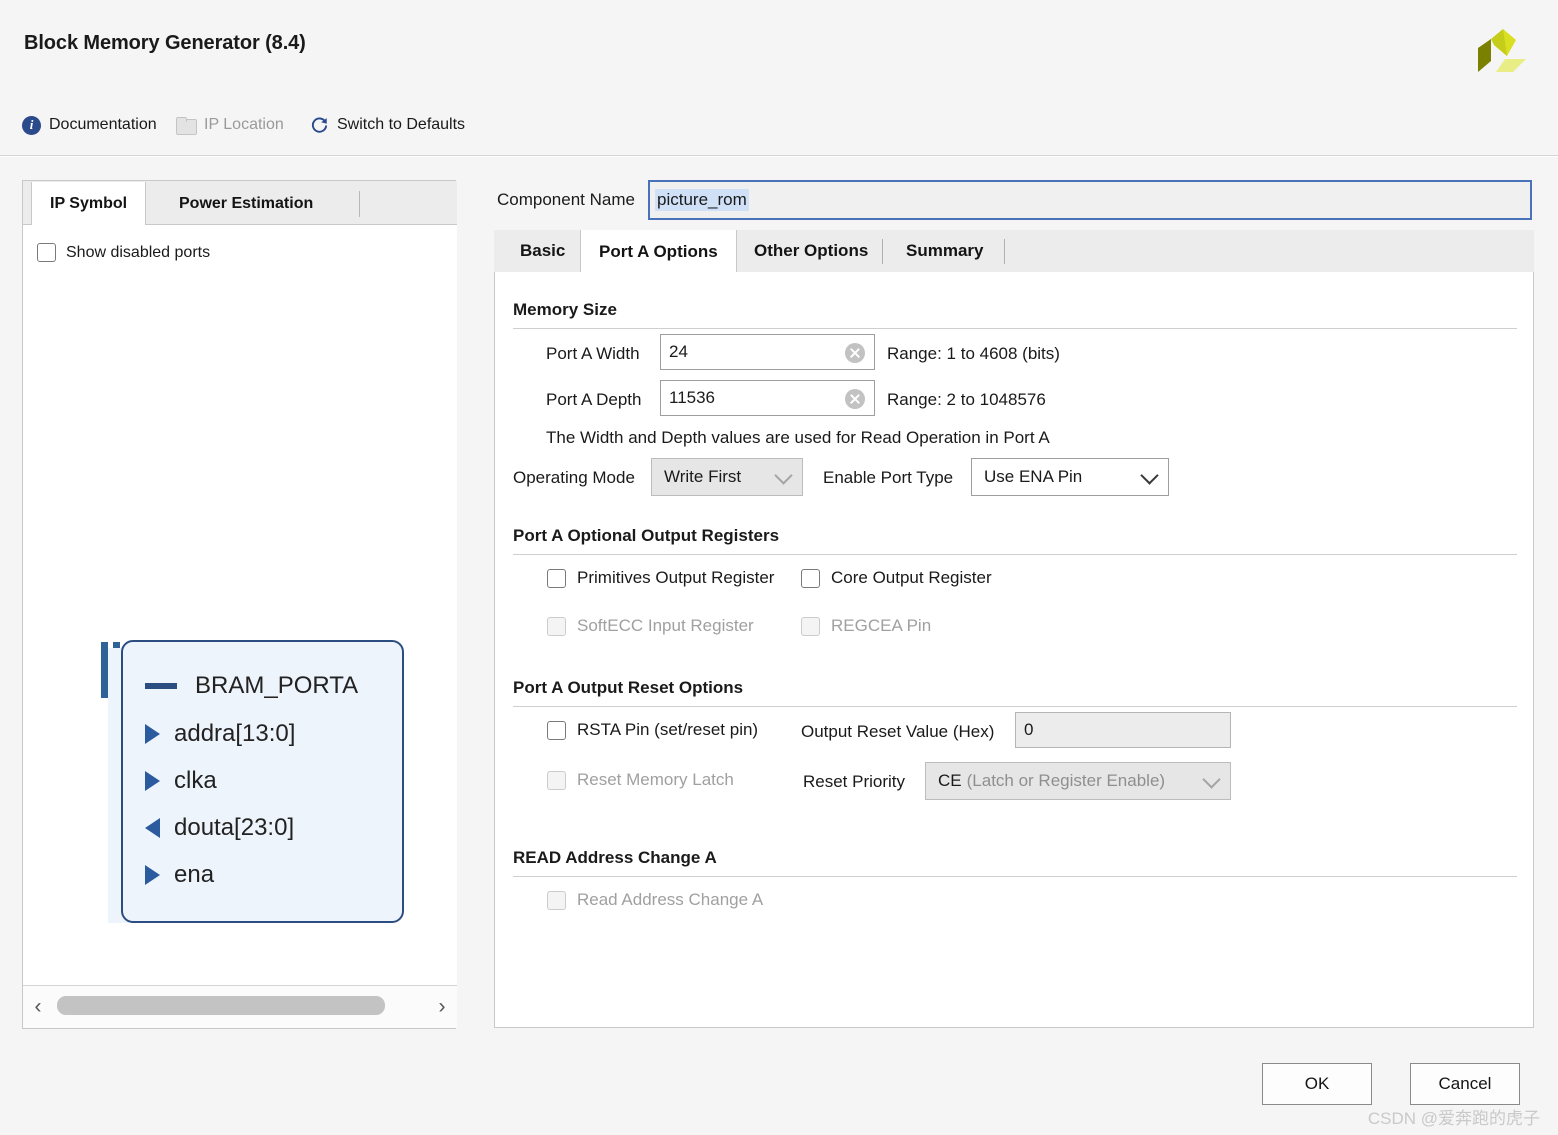 This screenshot has height=1135, width=1558. I want to click on ok-button-label: OK, so click(1317, 1083).